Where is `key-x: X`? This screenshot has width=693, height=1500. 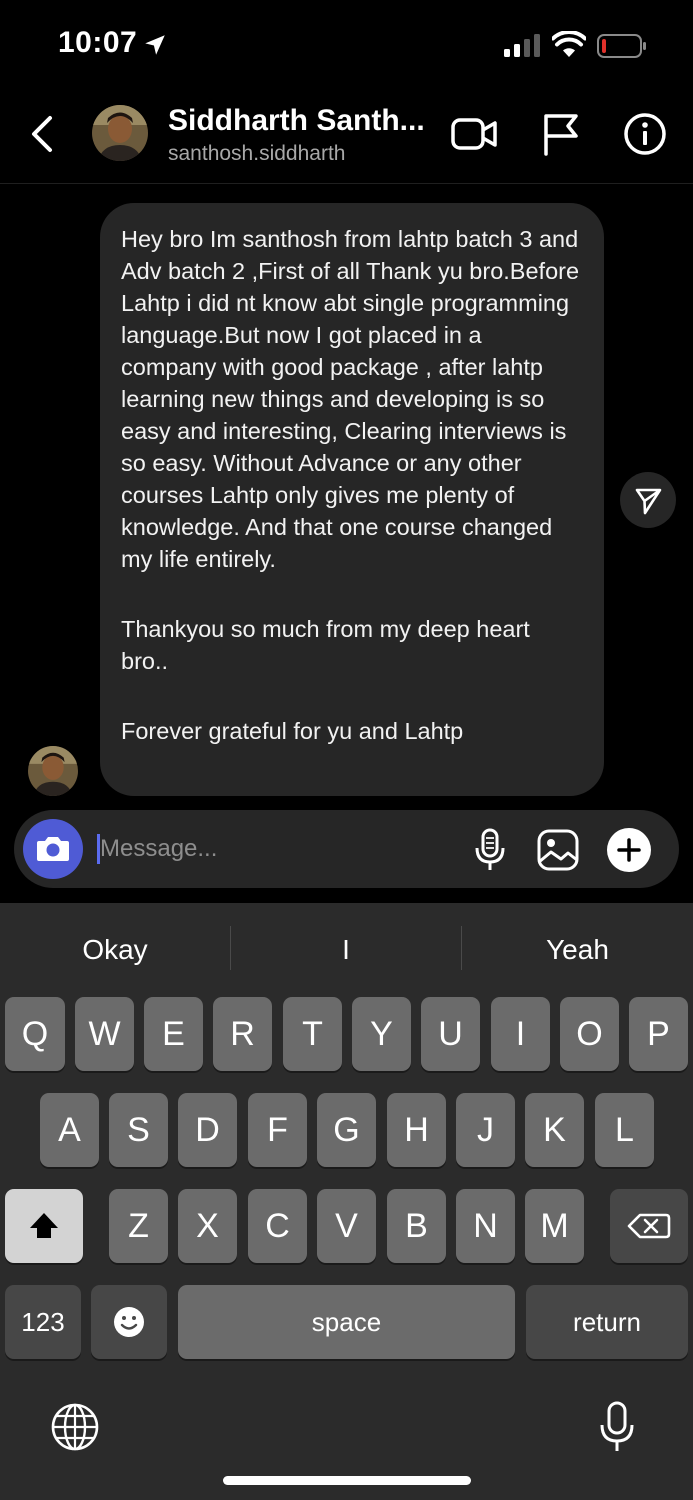
key-x: X is located at coordinates (207, 1226).